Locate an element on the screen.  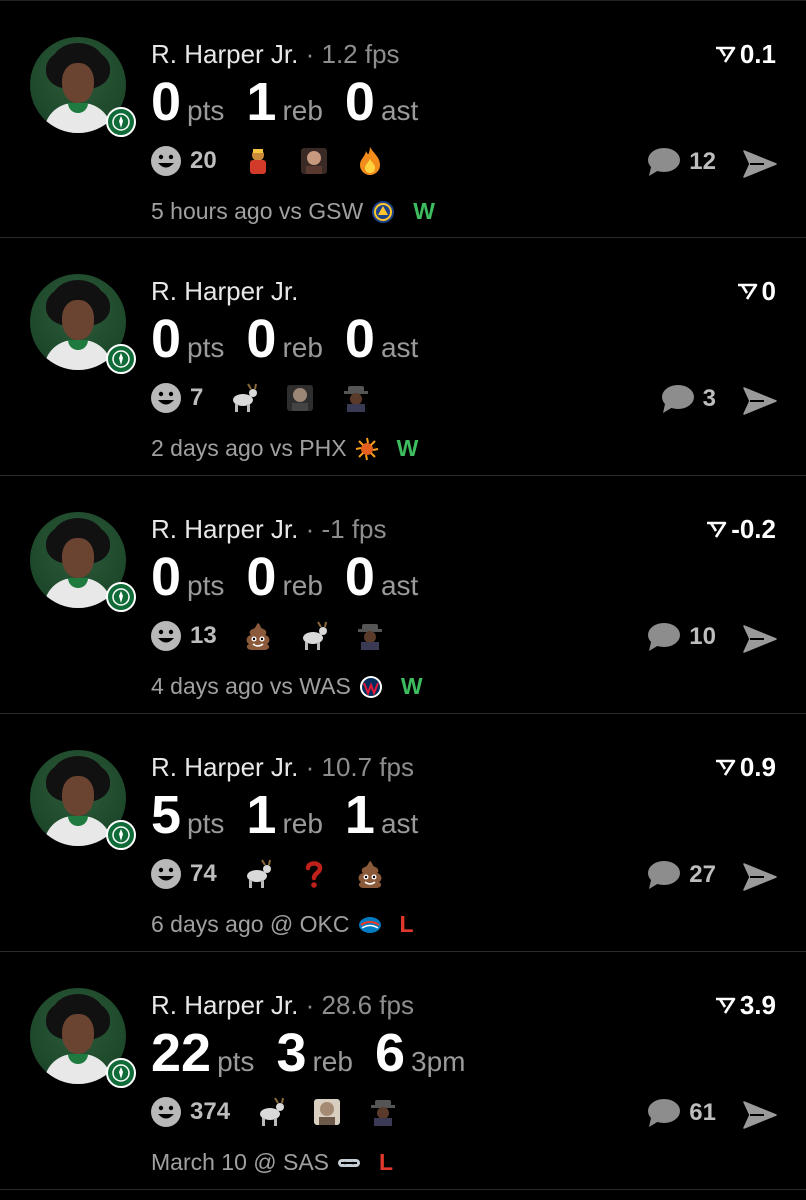
comments-button: 10 is located at coordinates (681, 637).